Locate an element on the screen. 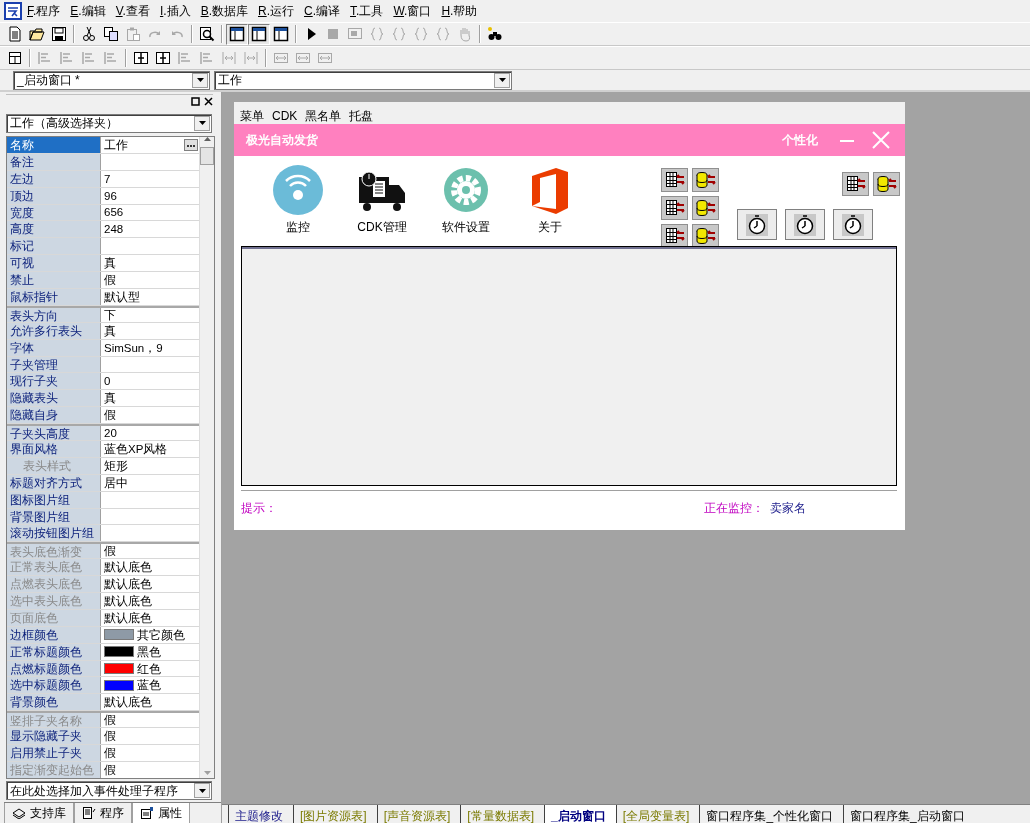 The image size is (1030, 823). form-menu-item: 菜单 is located at coordinates (252, 115).